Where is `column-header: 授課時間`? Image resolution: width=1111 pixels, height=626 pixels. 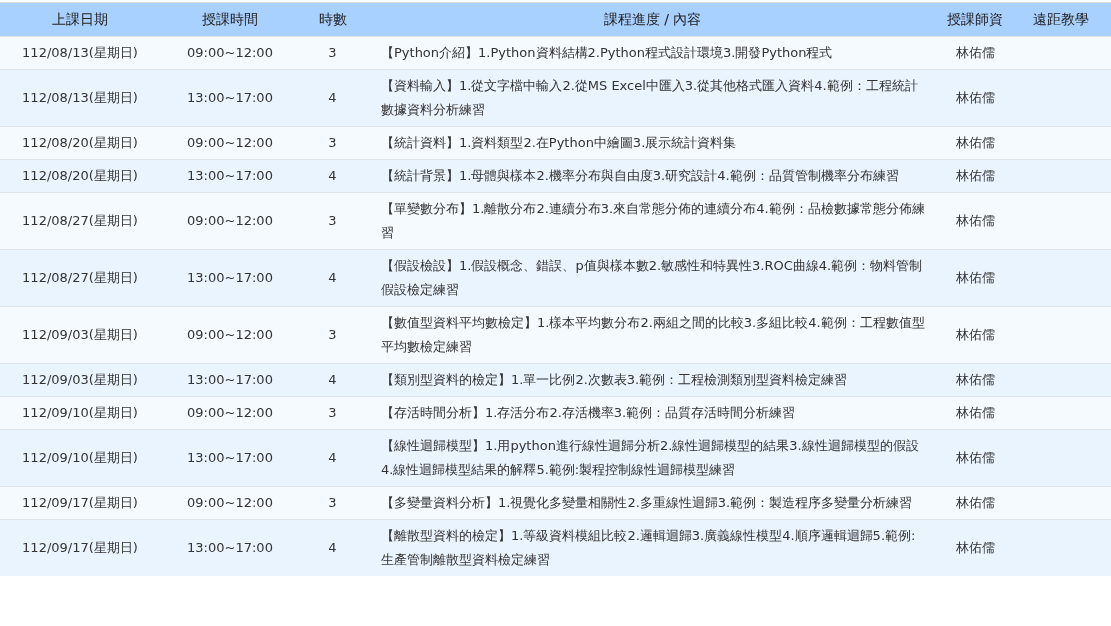
column-header: 授課時間 is located at coordinates (230, 19).